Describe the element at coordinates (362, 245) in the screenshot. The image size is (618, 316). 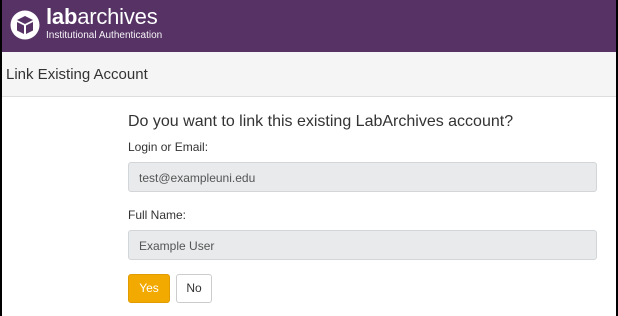
I see `full-name-field: Example User` at that location.